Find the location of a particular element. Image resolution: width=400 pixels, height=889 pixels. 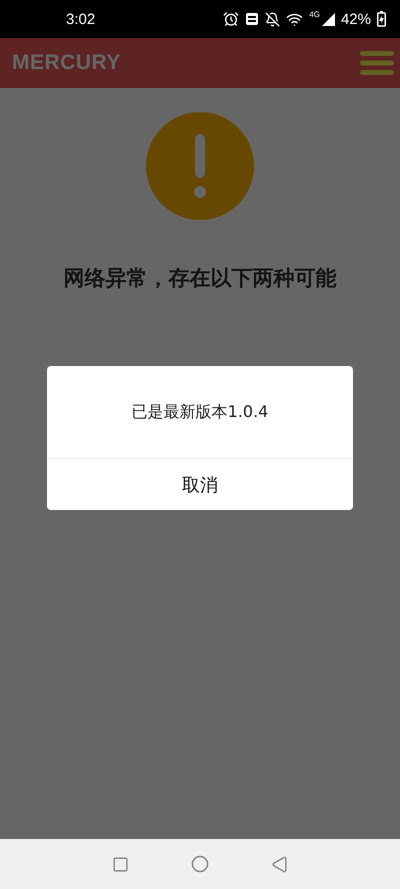

volte-icon is located at coordinates (252, 19).